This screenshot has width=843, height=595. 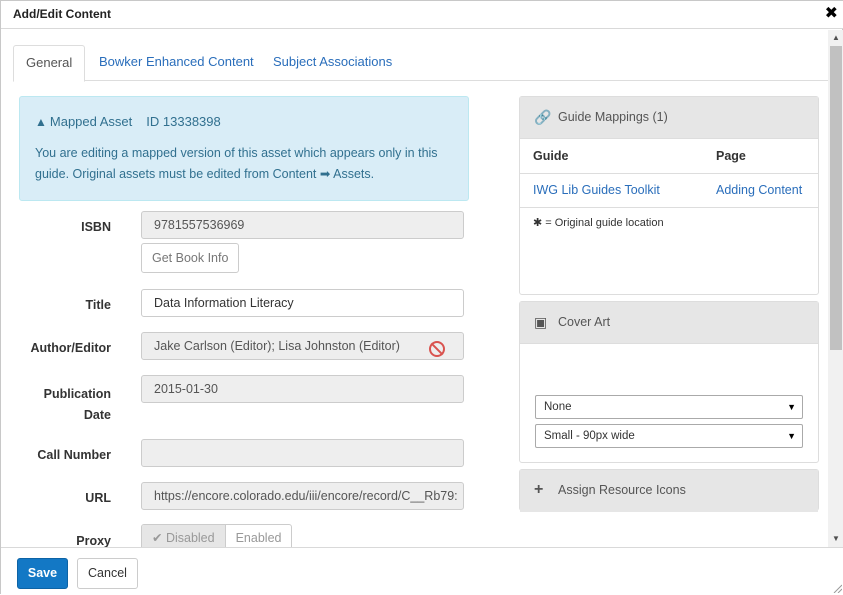 I want to click on author-editor-label: Author/Editor, so click(x=70, y=348).